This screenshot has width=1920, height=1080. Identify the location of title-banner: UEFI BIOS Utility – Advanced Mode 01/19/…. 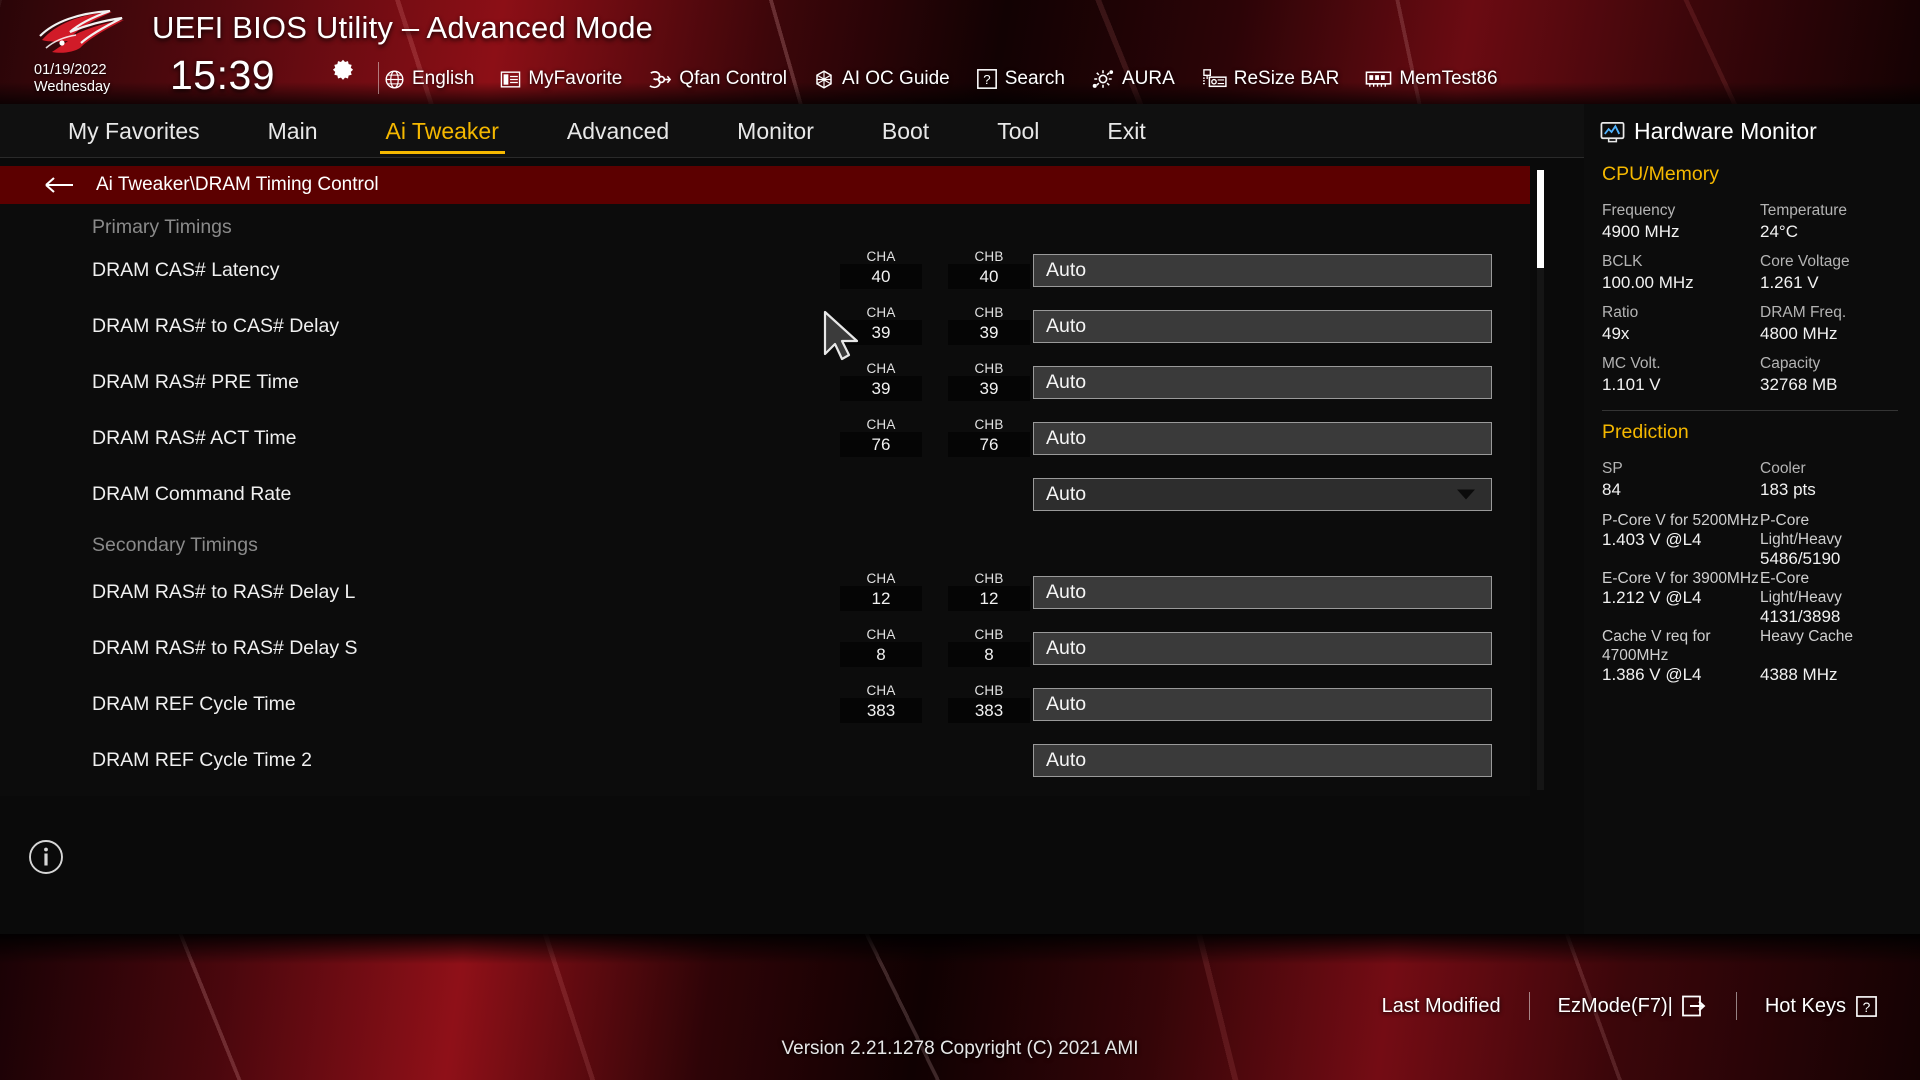
(960, 54).